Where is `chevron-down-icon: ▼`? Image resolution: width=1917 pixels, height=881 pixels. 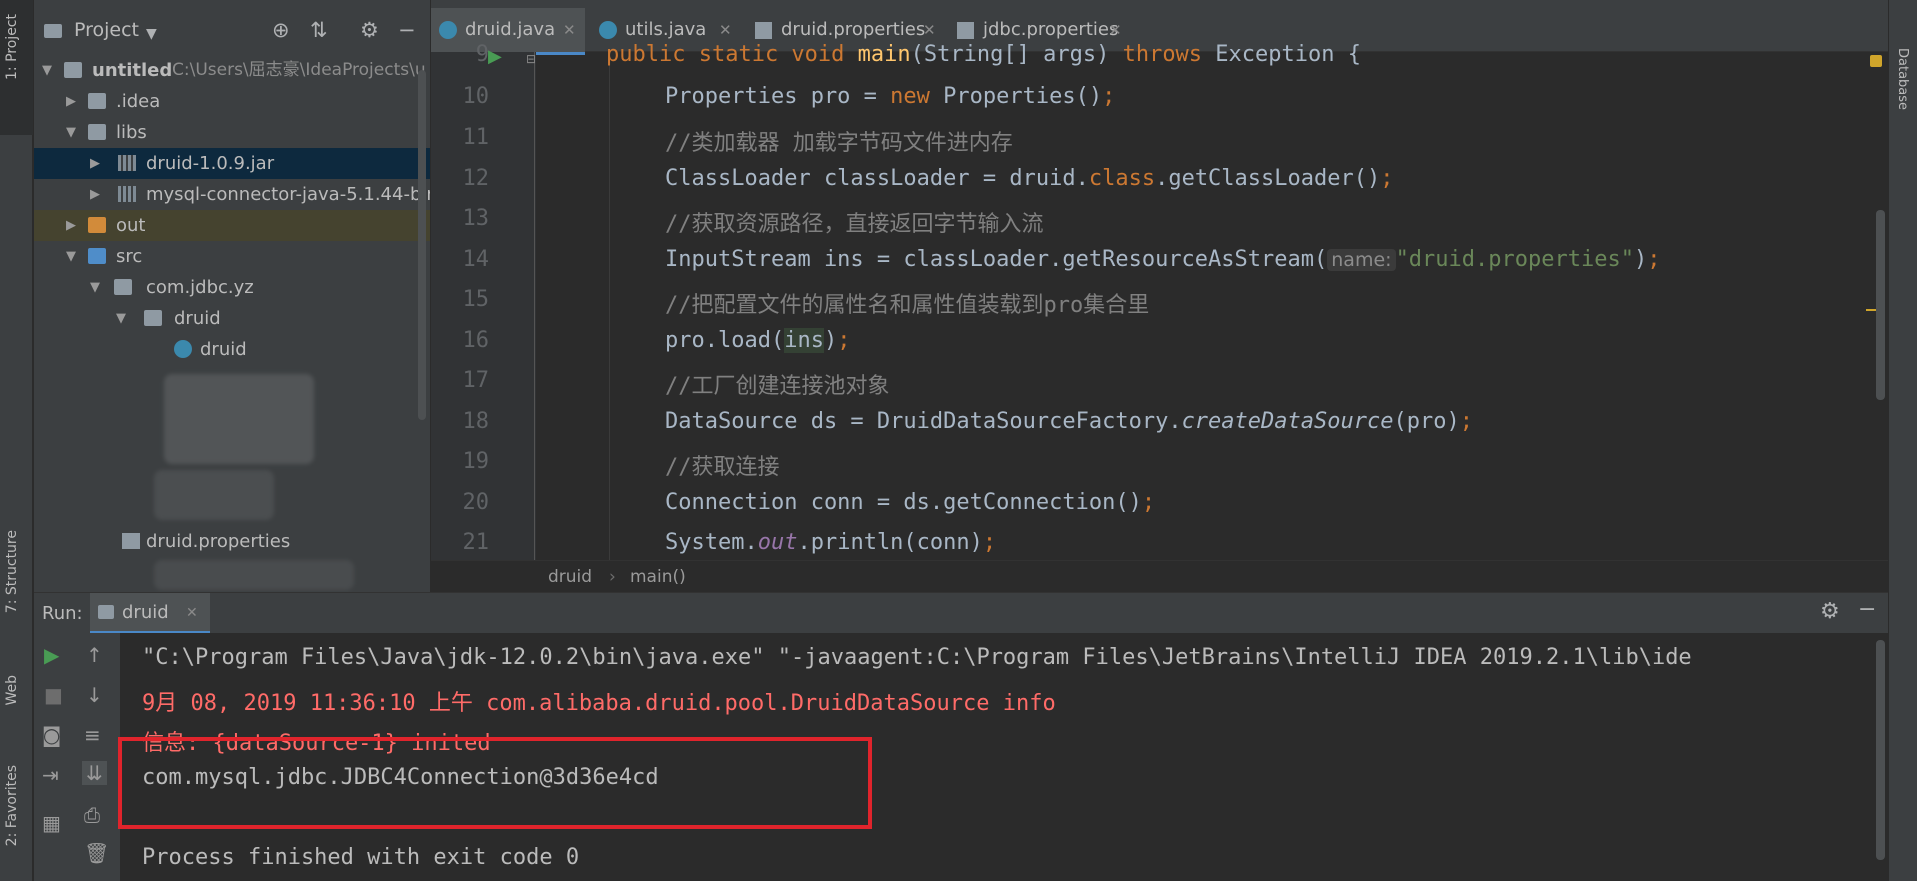 chevron-down-icon: ▼ is located at coordinates (151, 34).